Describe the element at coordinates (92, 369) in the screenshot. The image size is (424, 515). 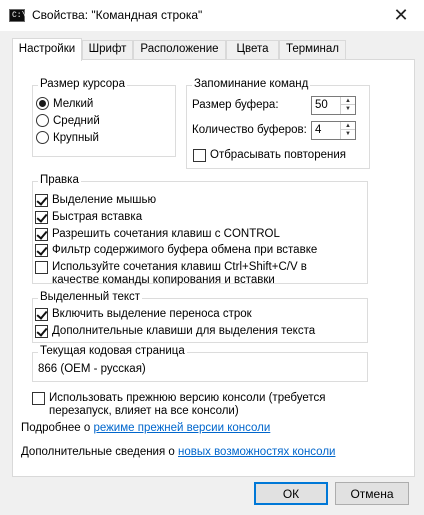
I see `codepage-value: 866 (OEM - русская)` at that location.